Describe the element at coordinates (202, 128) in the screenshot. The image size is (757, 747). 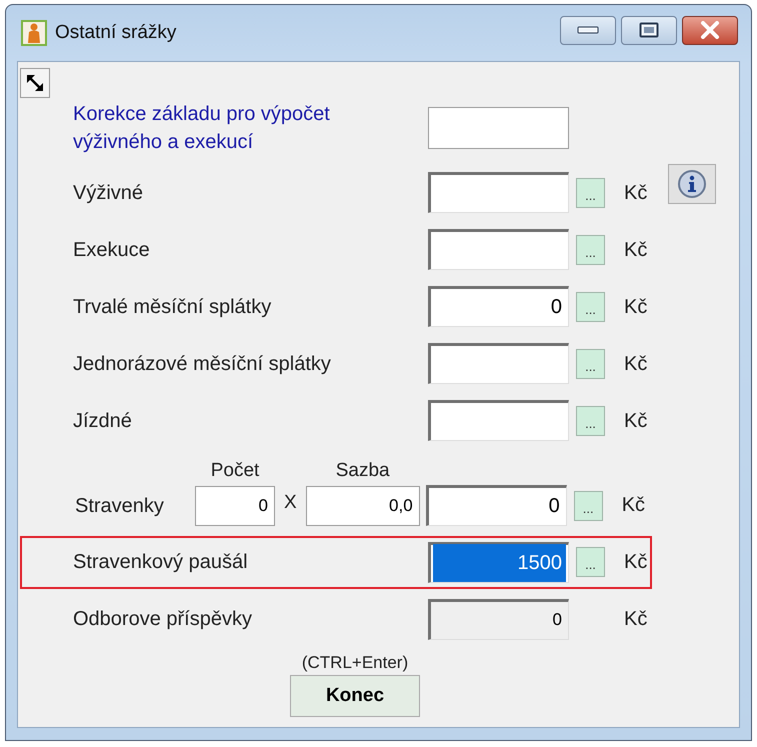
I see `field-label: Korekce základu pro výpočet výživného a exekucí` at that location.